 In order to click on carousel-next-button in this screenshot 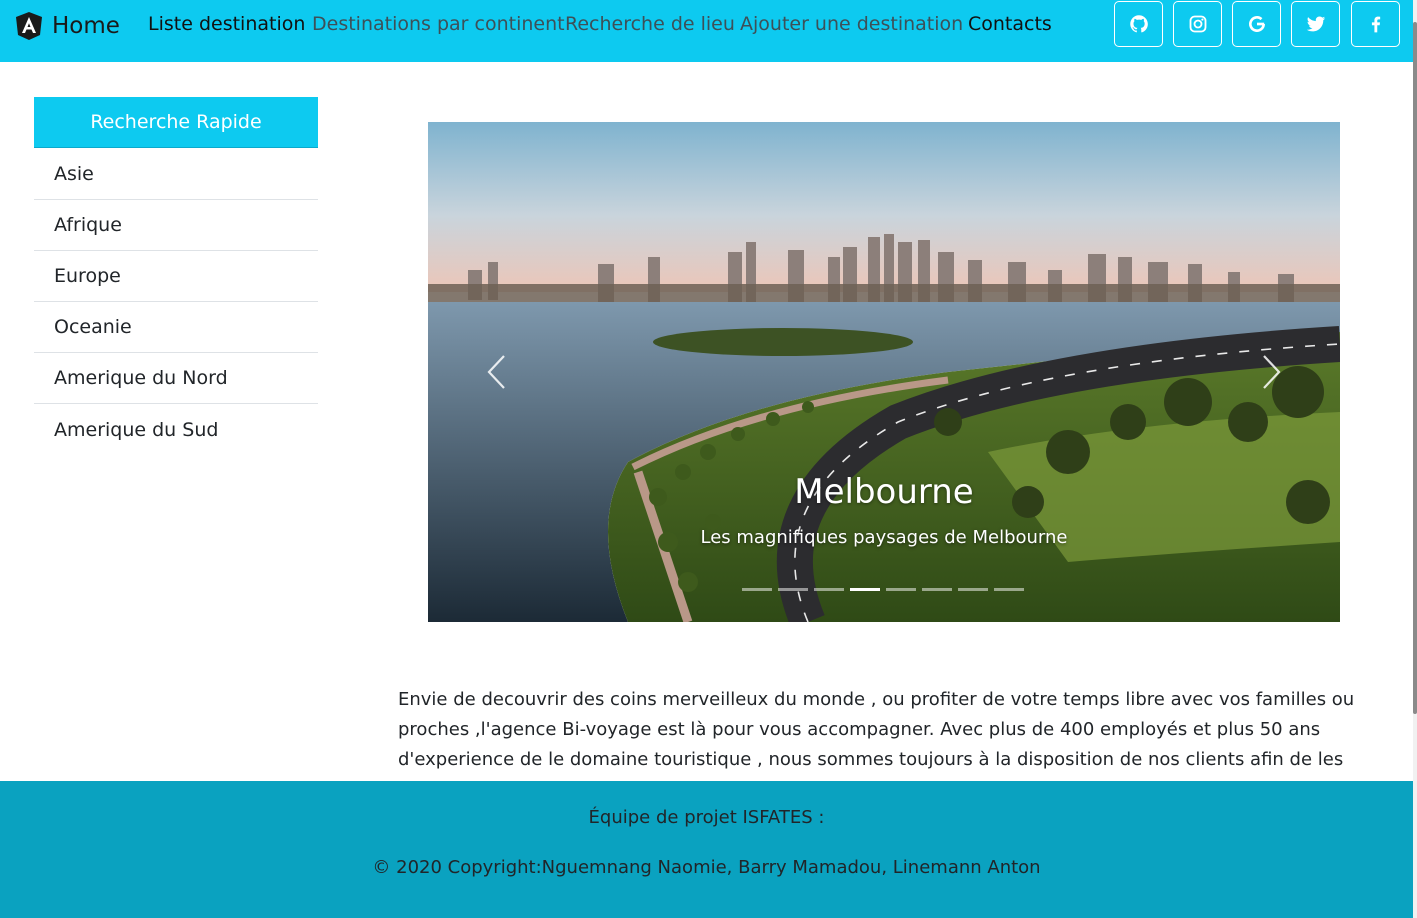, I will do `click(1272, 372)`.